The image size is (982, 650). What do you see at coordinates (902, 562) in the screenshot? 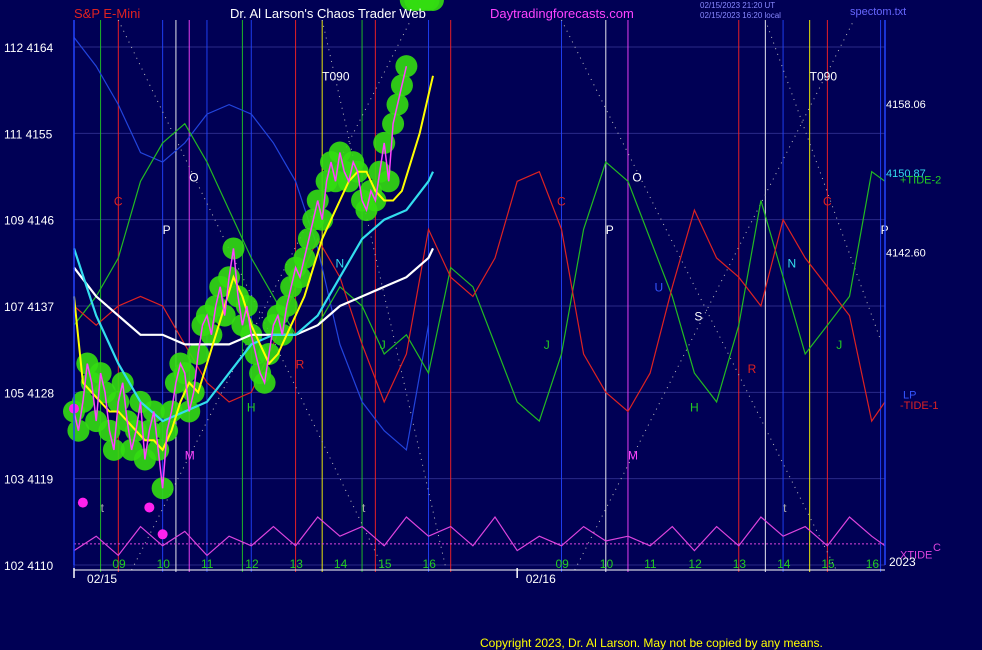
I see `year-label: 2023` at bounding box center [902, 562].